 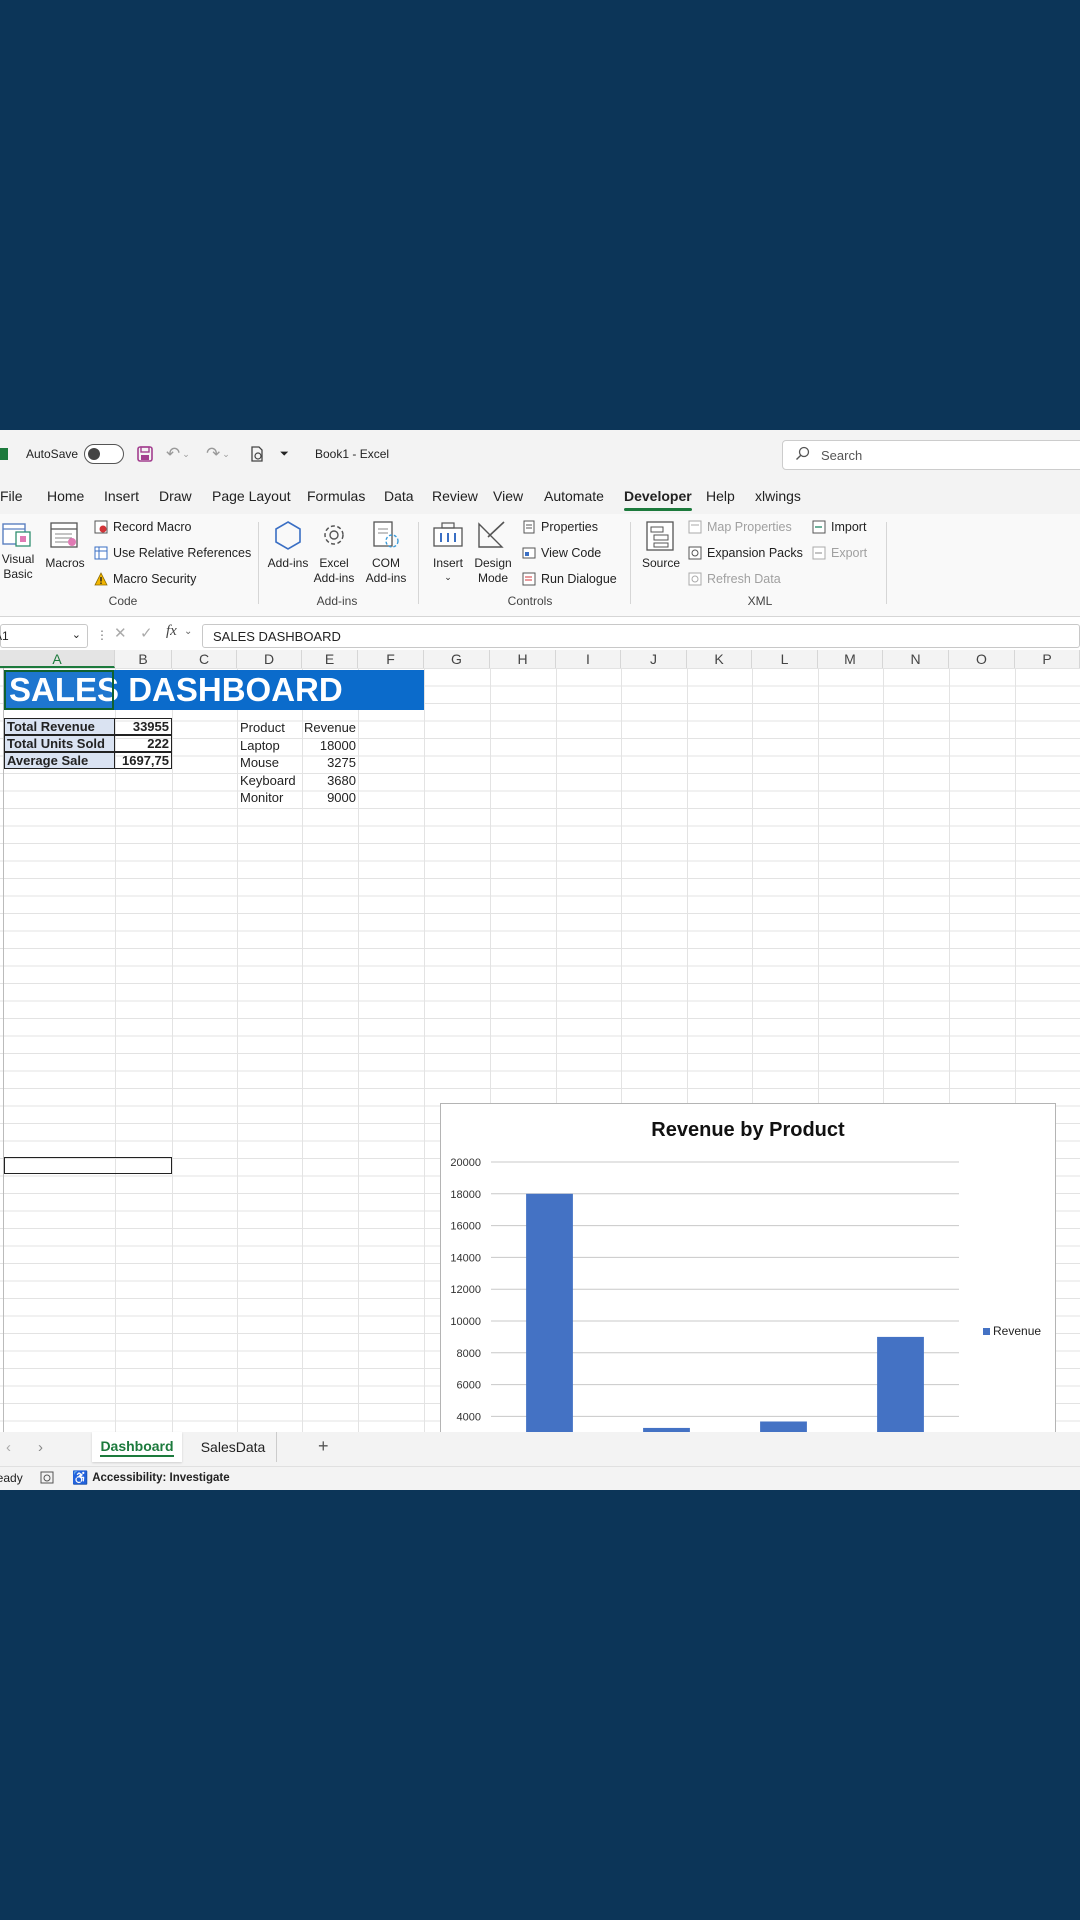 I want to click on use-relative-references-button: Use Relative References, so click(x=172, y=553).